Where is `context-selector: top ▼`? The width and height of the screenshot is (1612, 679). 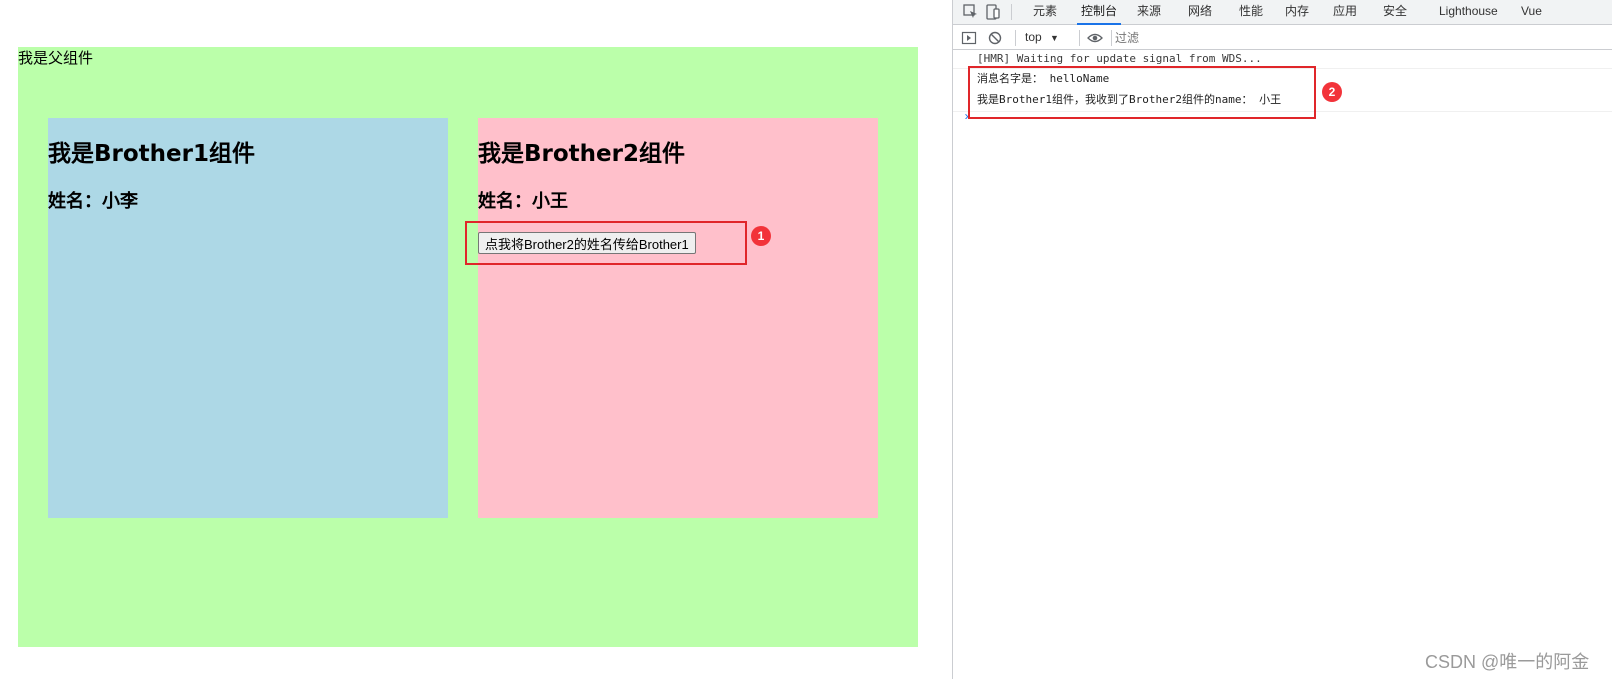
context-selector: top ▼ is located at coordinates (1042, 37).